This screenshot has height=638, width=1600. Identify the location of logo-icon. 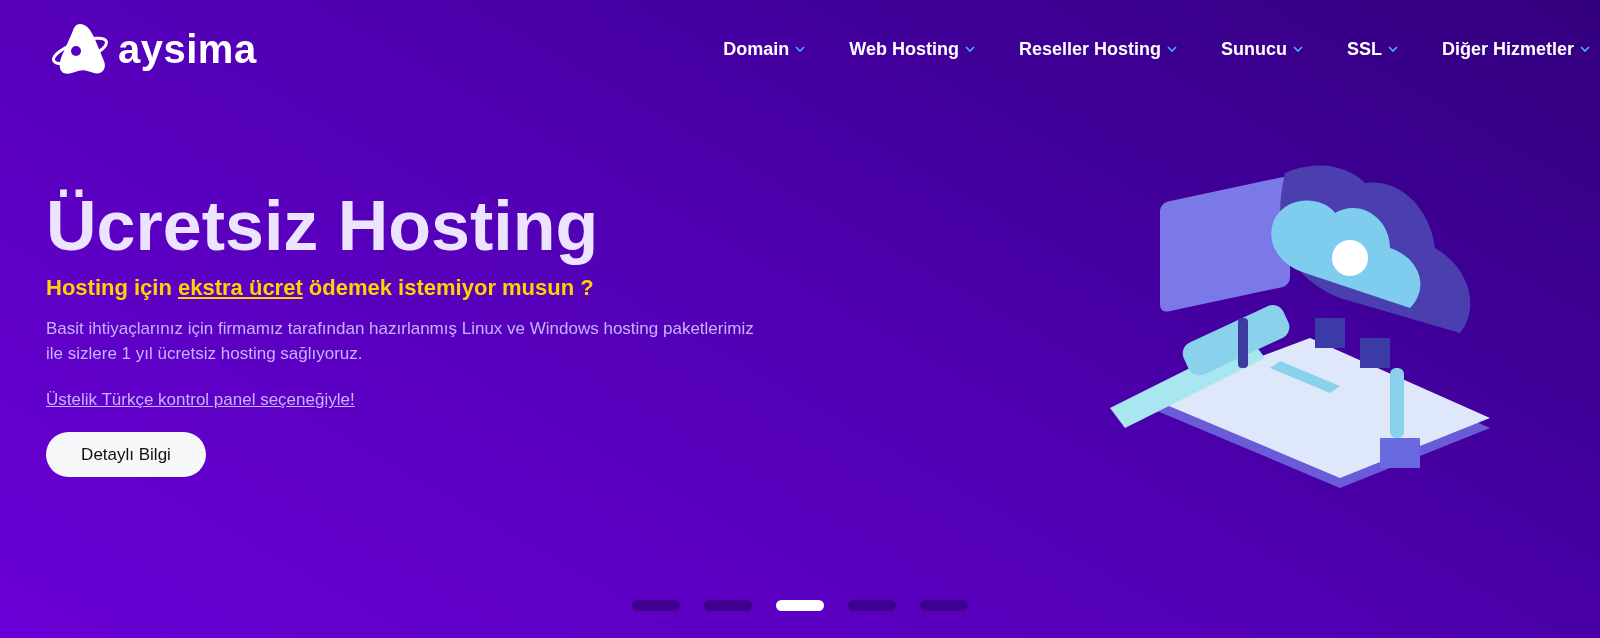
(80, 49).